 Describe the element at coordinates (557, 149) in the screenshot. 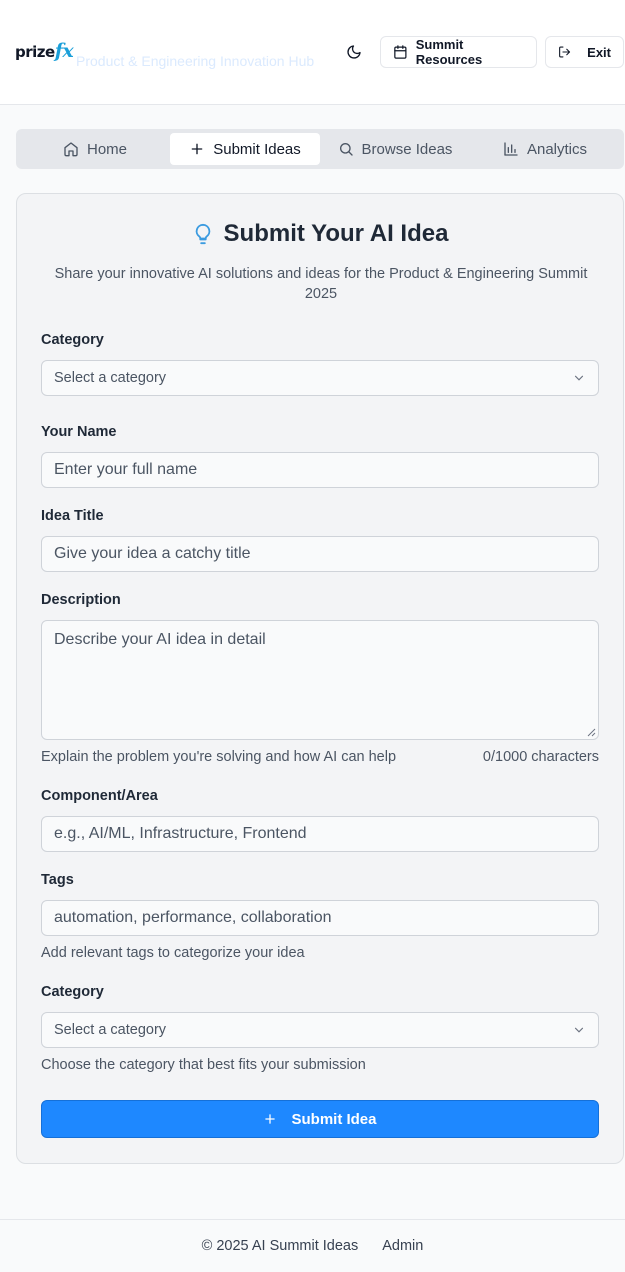

I see `tab-analytics-label: Analytics` at that location.